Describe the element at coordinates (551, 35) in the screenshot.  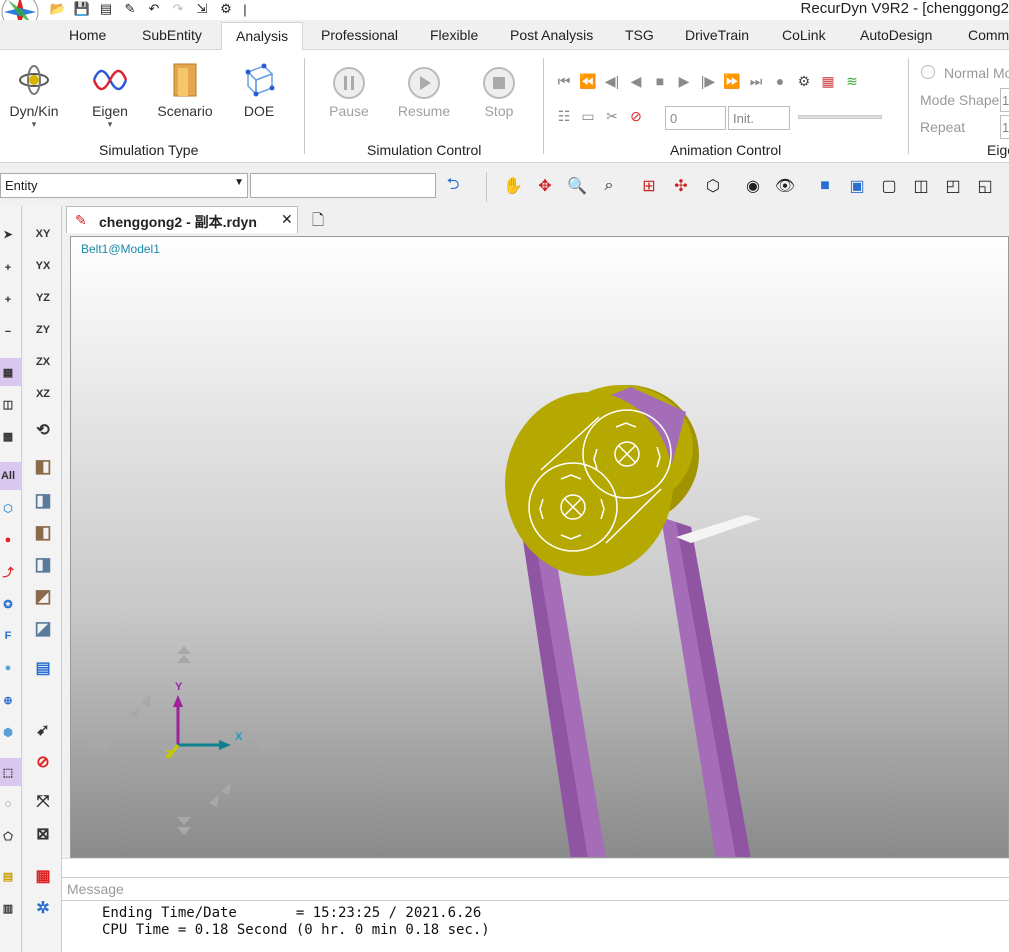
I see `tab-post-analysis: Post Analysis` at that location.